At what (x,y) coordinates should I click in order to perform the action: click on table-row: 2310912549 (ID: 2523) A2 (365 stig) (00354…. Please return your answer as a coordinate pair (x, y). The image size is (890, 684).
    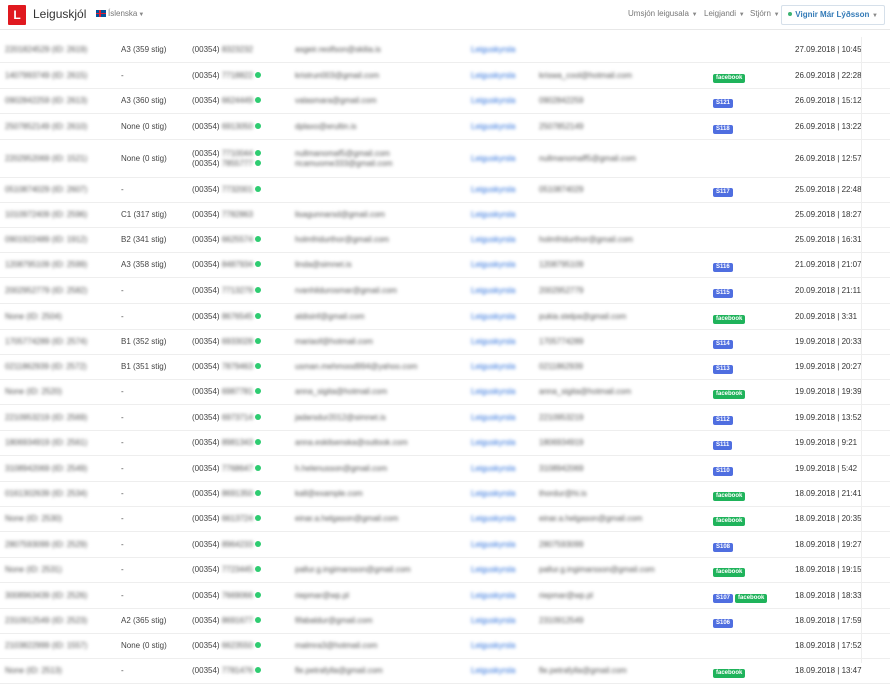
    Looking at the image, I should click on (445, 621).